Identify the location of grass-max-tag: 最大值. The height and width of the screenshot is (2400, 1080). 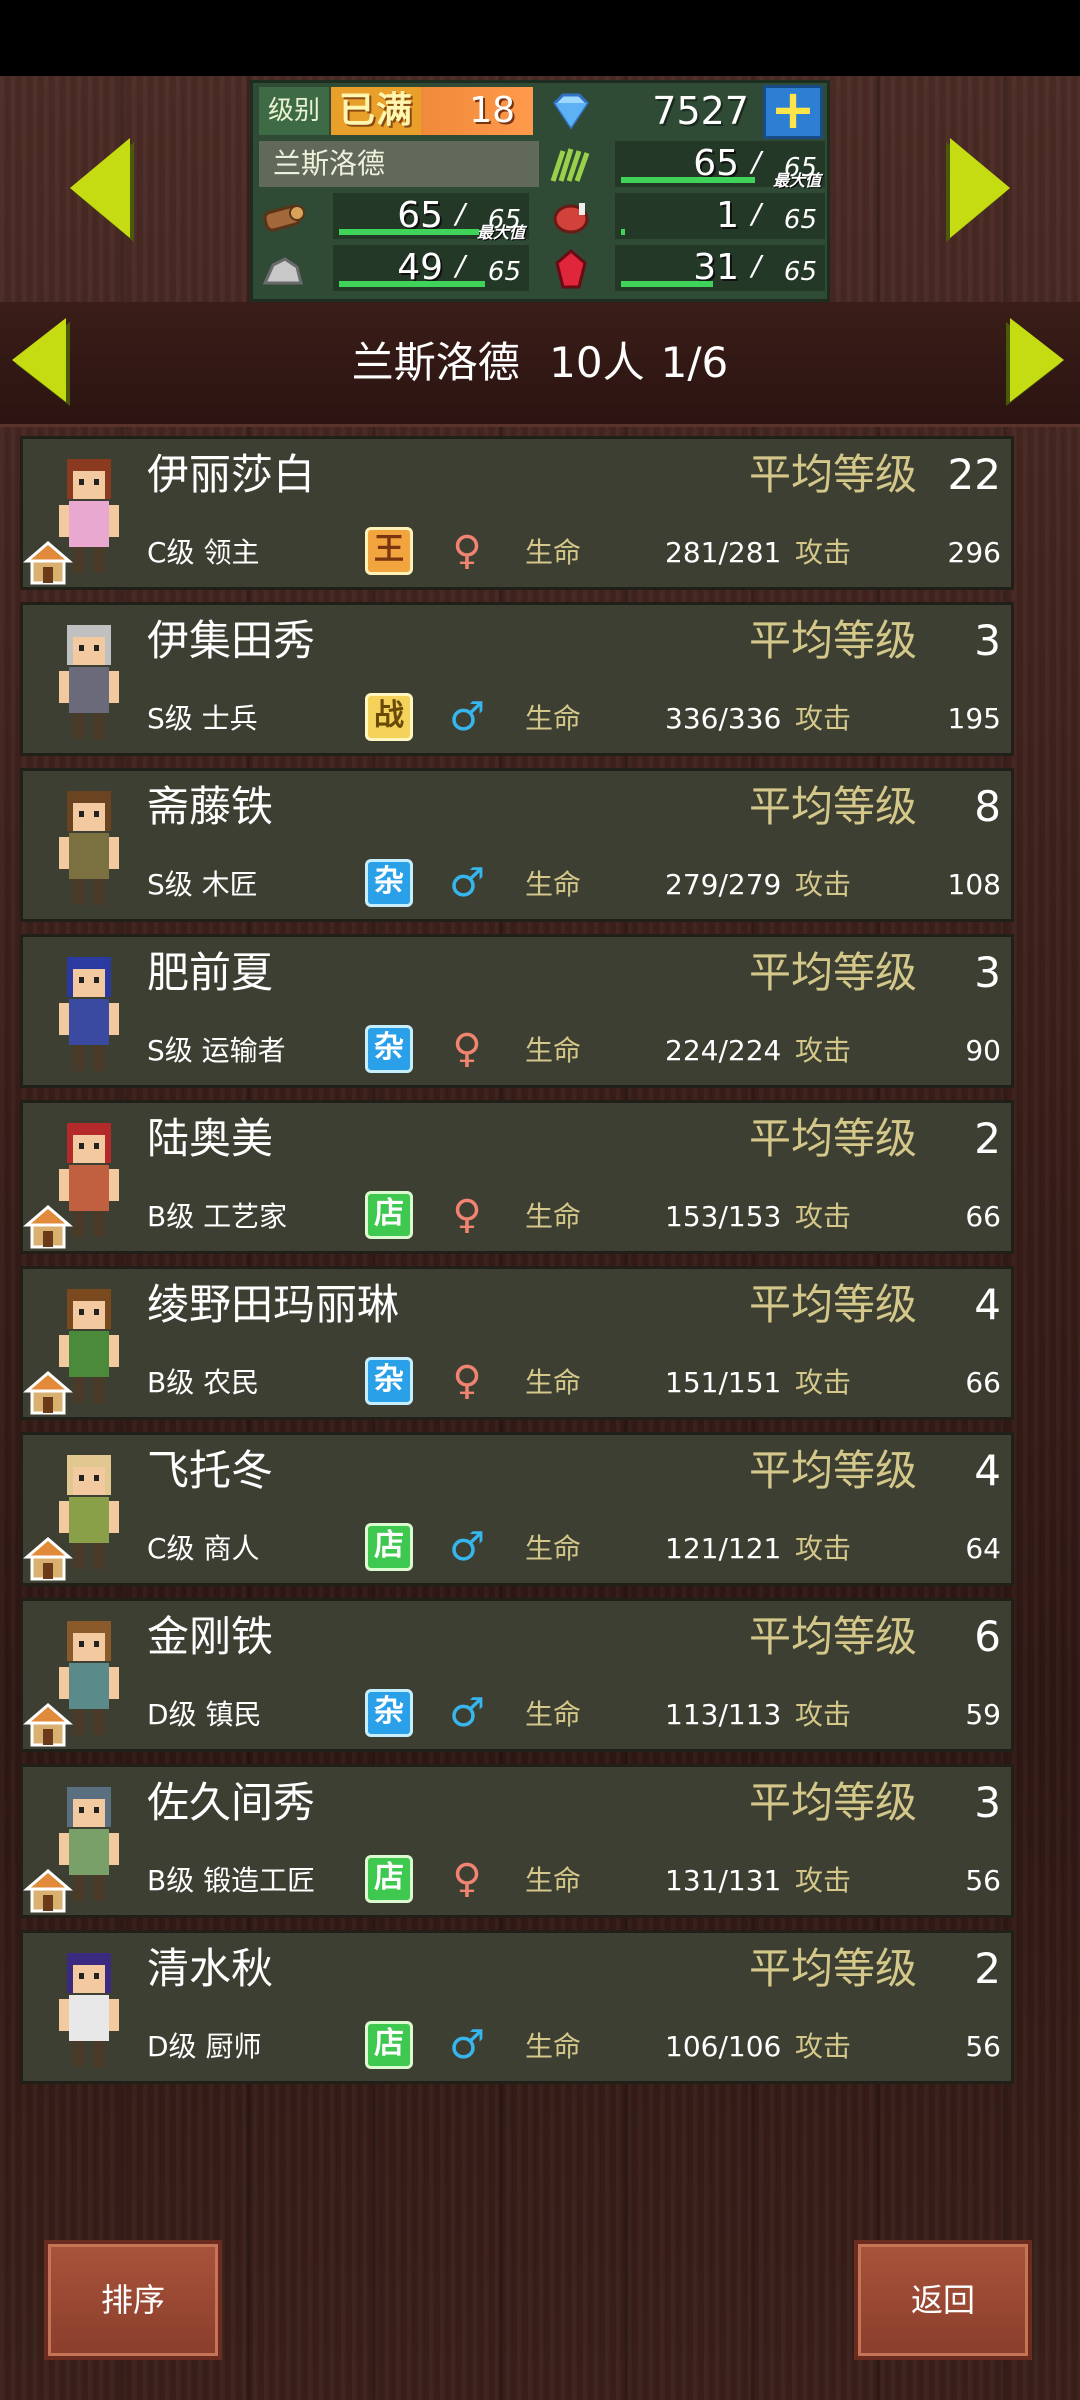
(796, 180).